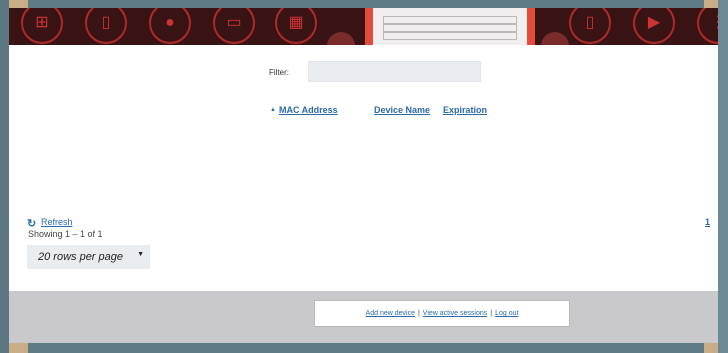 This screenshot has width=728, height=353. What do you see at coordinates (57, 222) in the screenshot?
I see `refresh-link: Refresh` at bounding box center [57, 222].